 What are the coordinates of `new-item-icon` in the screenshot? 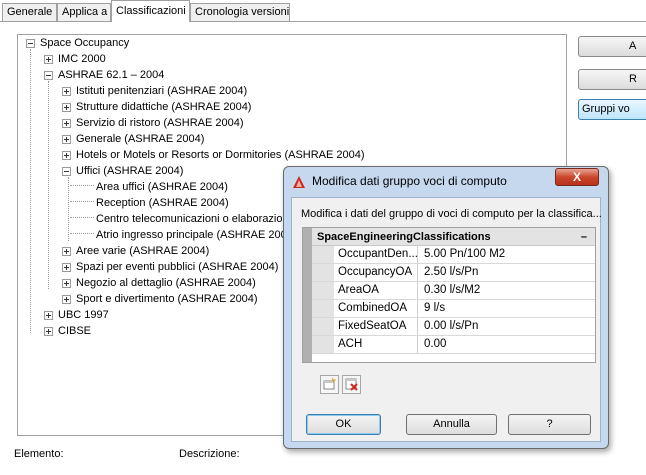 It's located at (330, 383).